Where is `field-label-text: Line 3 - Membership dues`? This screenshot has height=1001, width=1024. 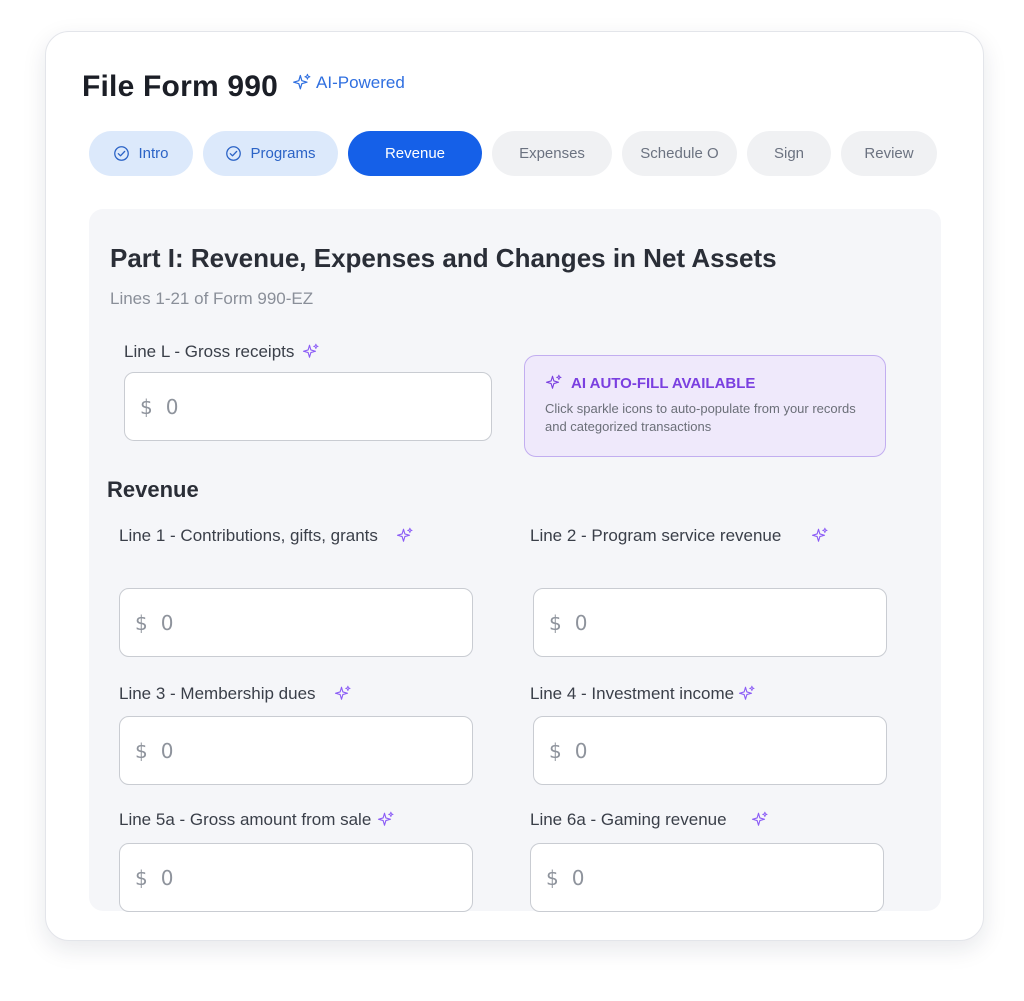 field-label-text: Line 3 - Membership dues is located at coordinates (217, 693).